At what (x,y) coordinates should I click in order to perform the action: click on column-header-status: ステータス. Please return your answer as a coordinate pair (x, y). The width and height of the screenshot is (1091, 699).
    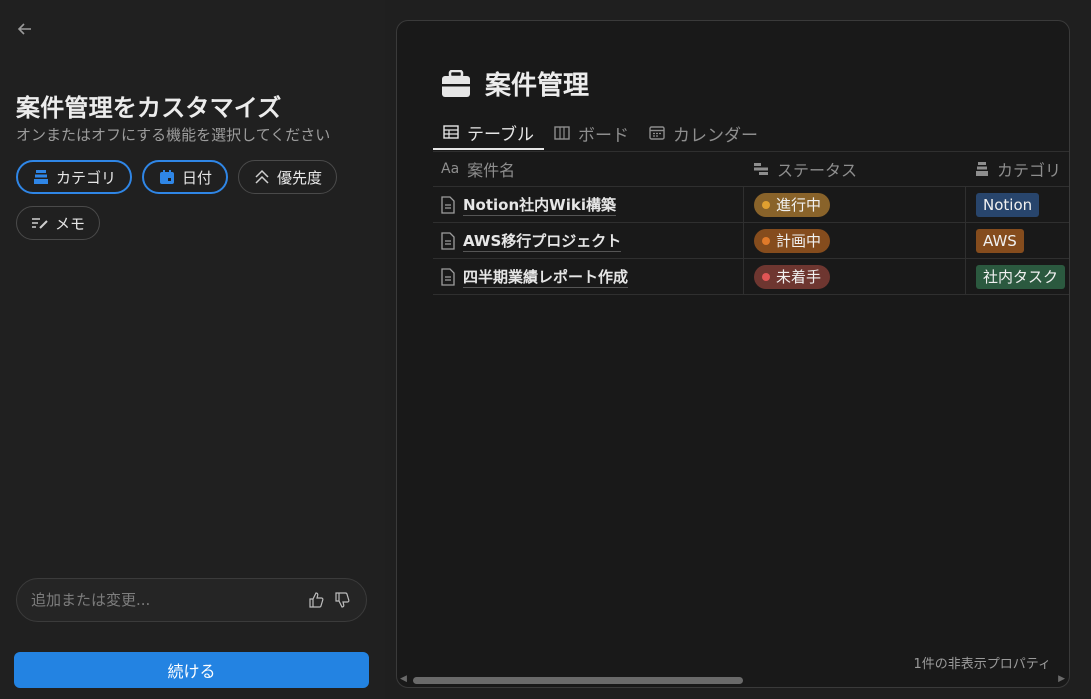
    Looking at the image, I should click on (854, 169).